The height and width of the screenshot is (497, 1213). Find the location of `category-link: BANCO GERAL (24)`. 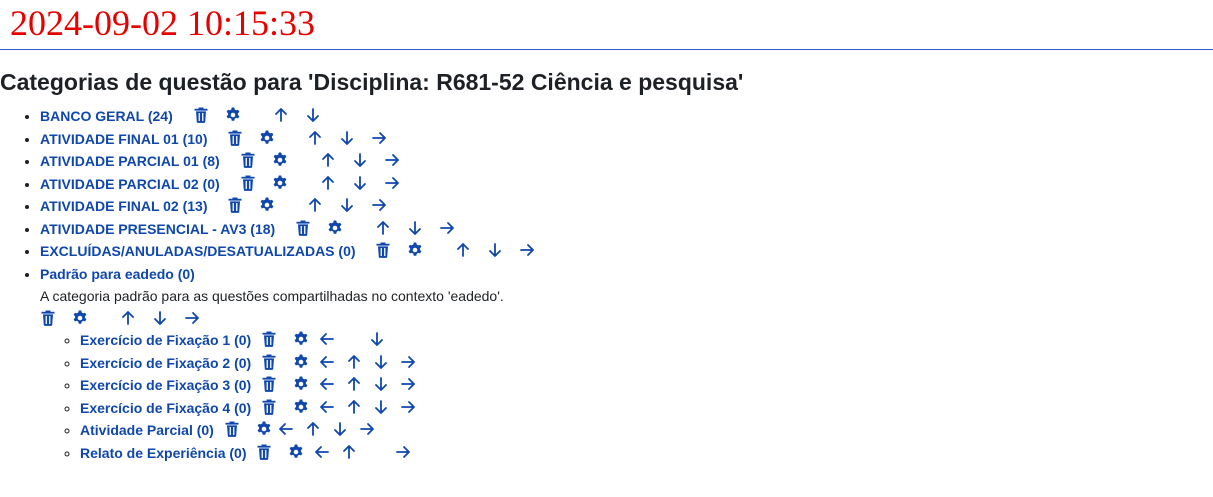

category-link: BANCO GERAL (24) is located at coordinates (106, 116).